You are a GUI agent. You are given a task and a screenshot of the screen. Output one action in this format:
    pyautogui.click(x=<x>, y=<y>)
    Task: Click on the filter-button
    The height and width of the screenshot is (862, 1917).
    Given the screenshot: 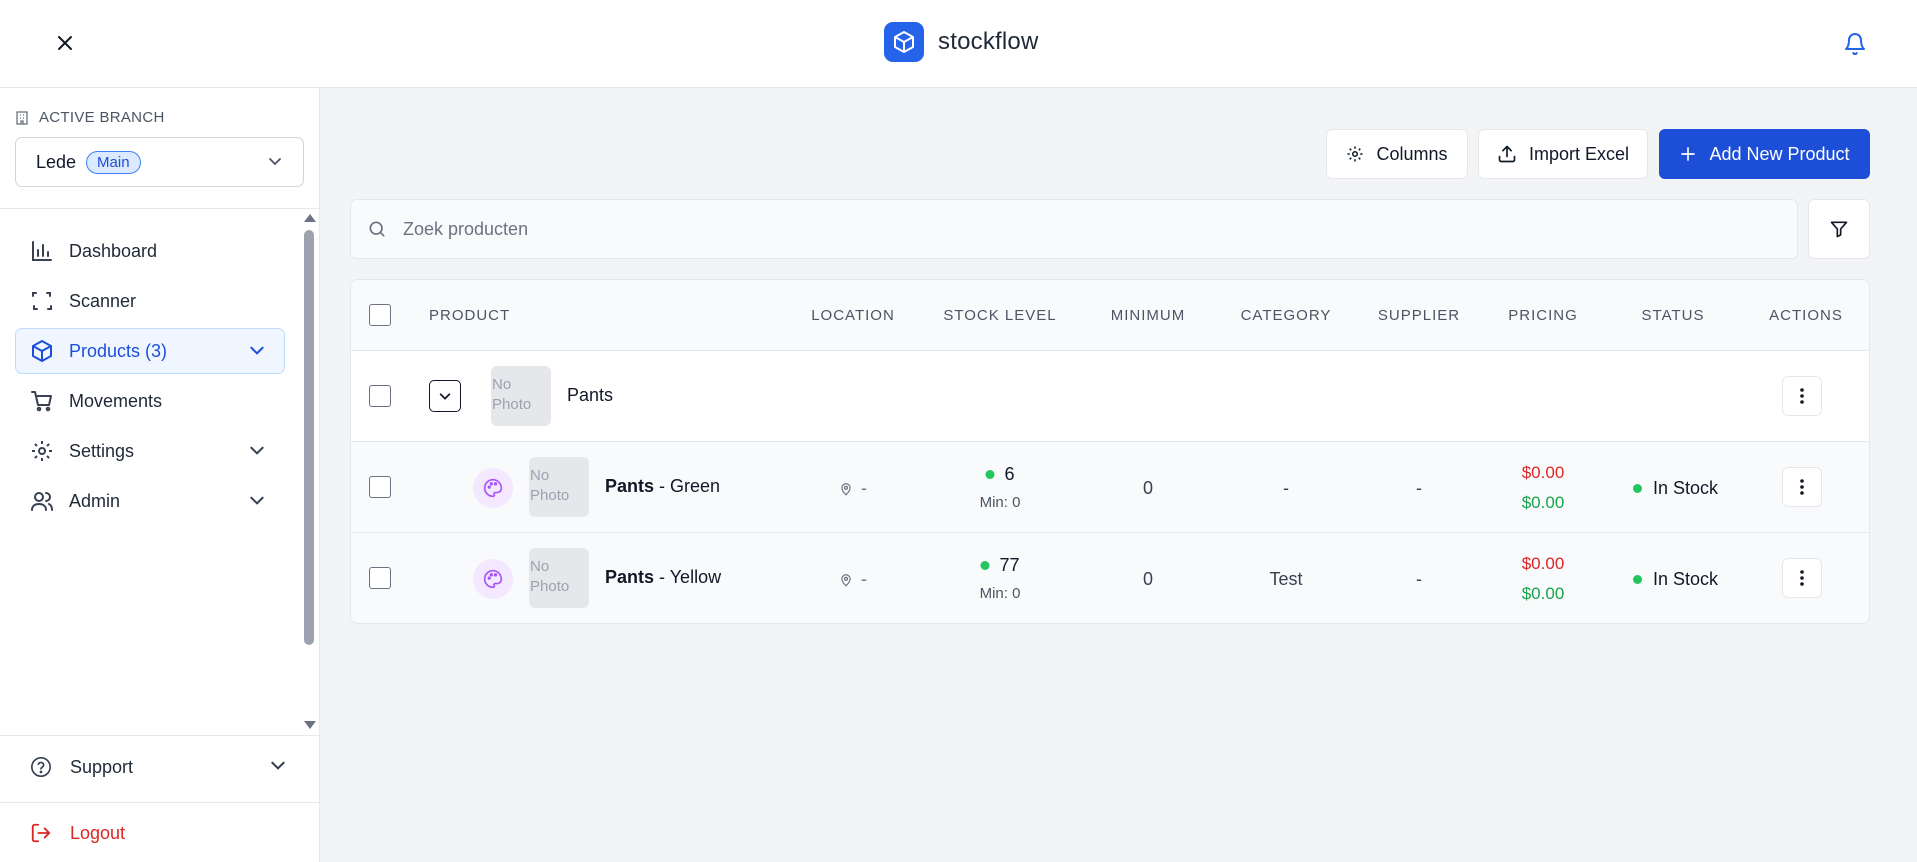 What is the action you would take?
    pyautogui.click(x=1839, y=229)
    